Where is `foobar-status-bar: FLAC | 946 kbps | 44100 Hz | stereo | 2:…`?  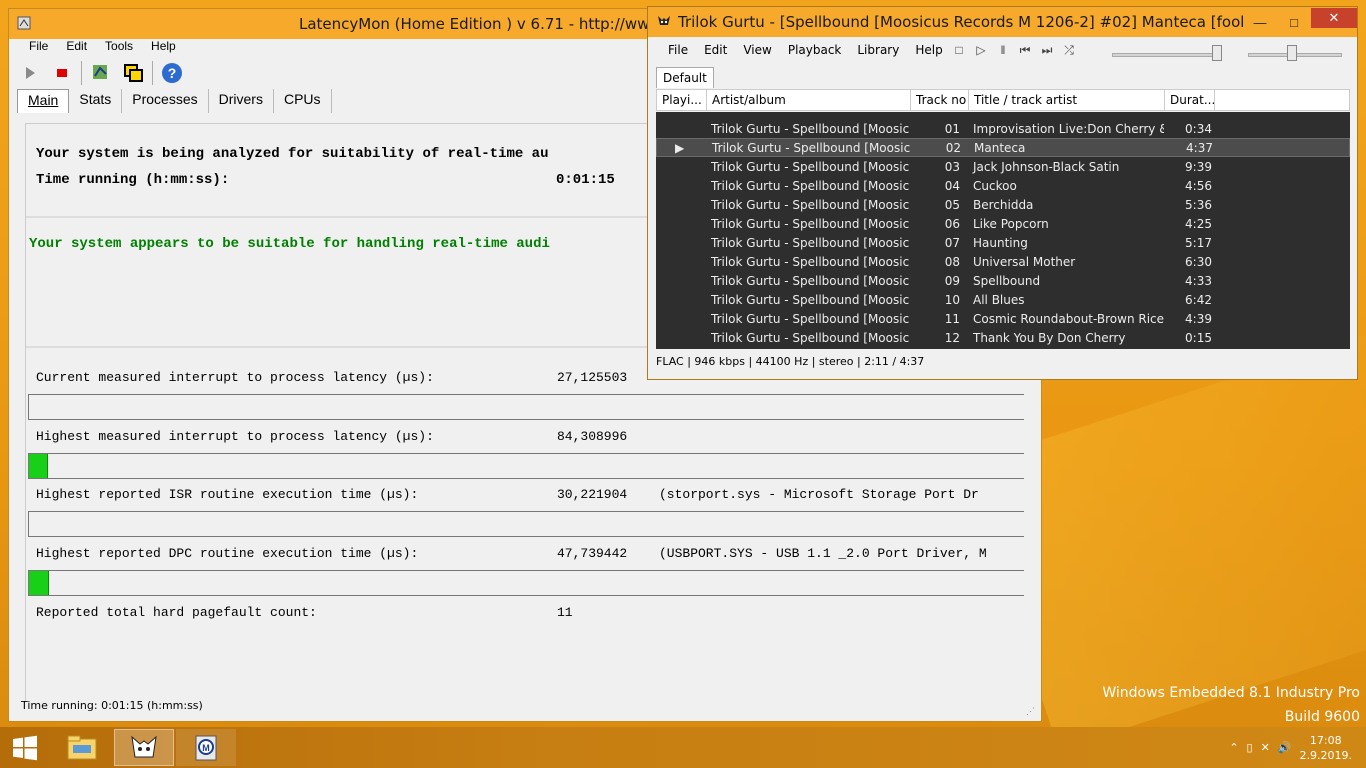
foobar-status-bar: FLAC | 946 kbps | 44100 Hz | stereo | 2:… is located at coordinates (790, 361).